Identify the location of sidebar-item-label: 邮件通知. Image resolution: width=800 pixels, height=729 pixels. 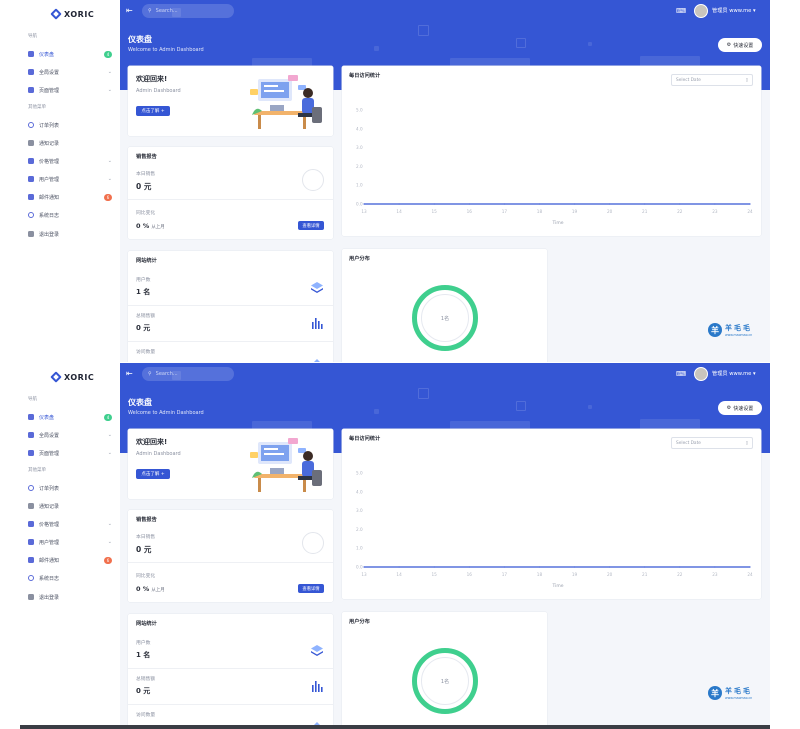
(49, 197).